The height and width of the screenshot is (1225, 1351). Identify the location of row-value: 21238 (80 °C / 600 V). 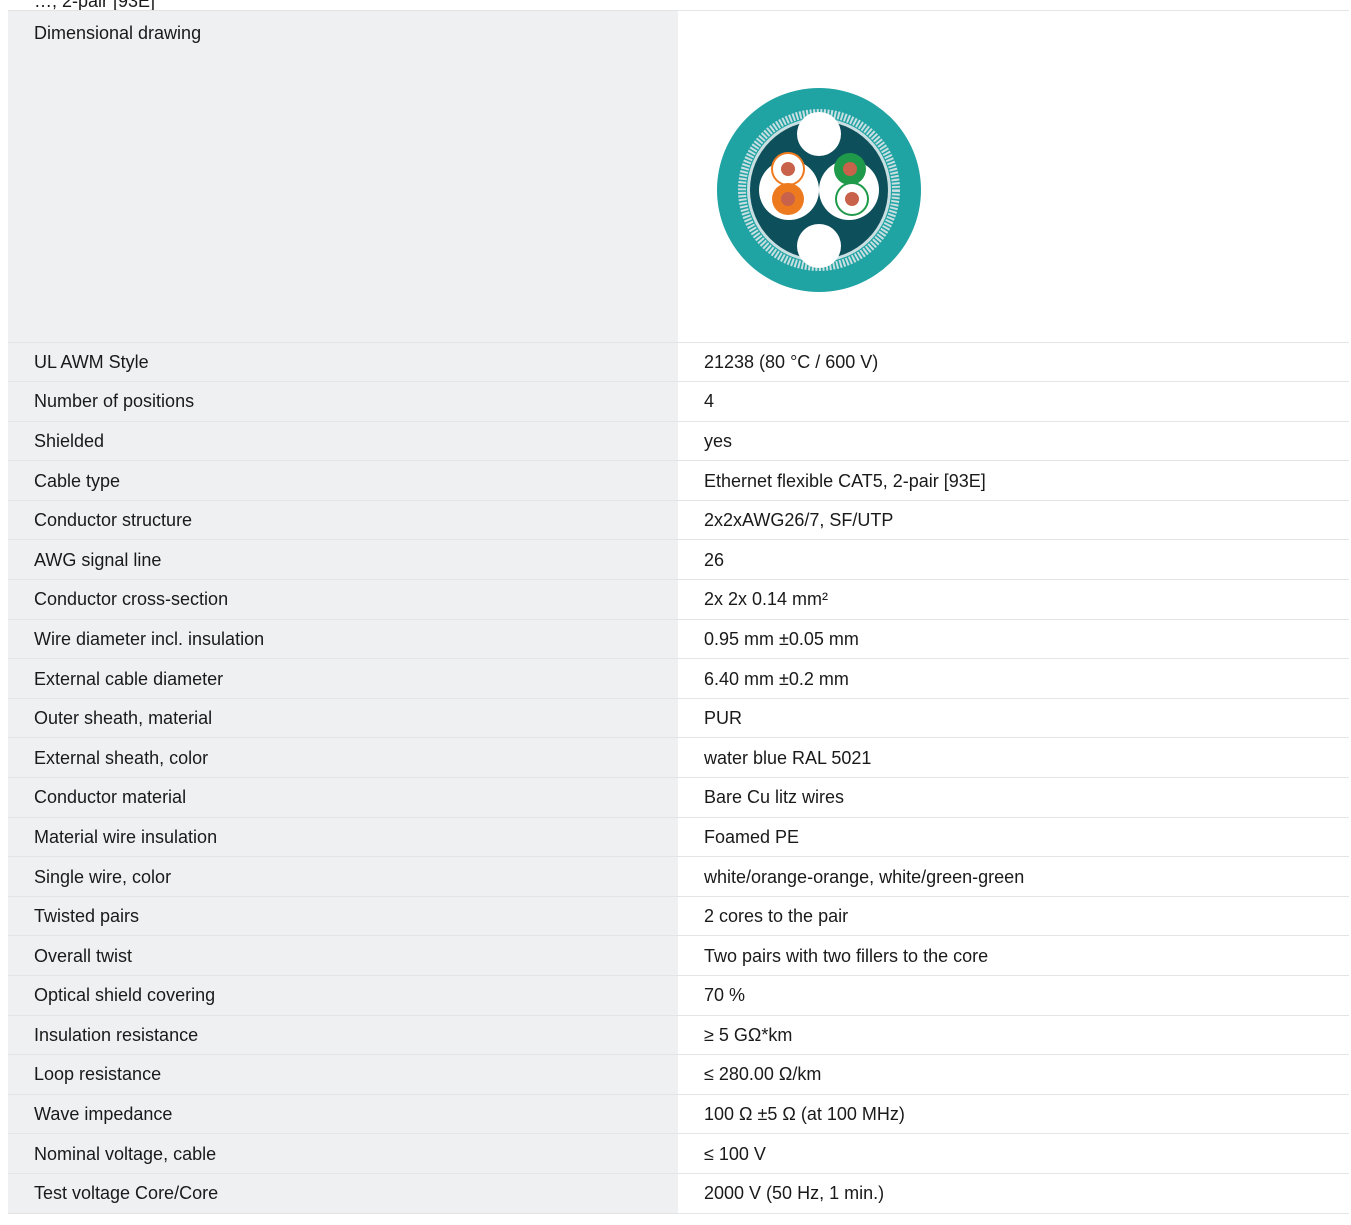
(1013, 362).